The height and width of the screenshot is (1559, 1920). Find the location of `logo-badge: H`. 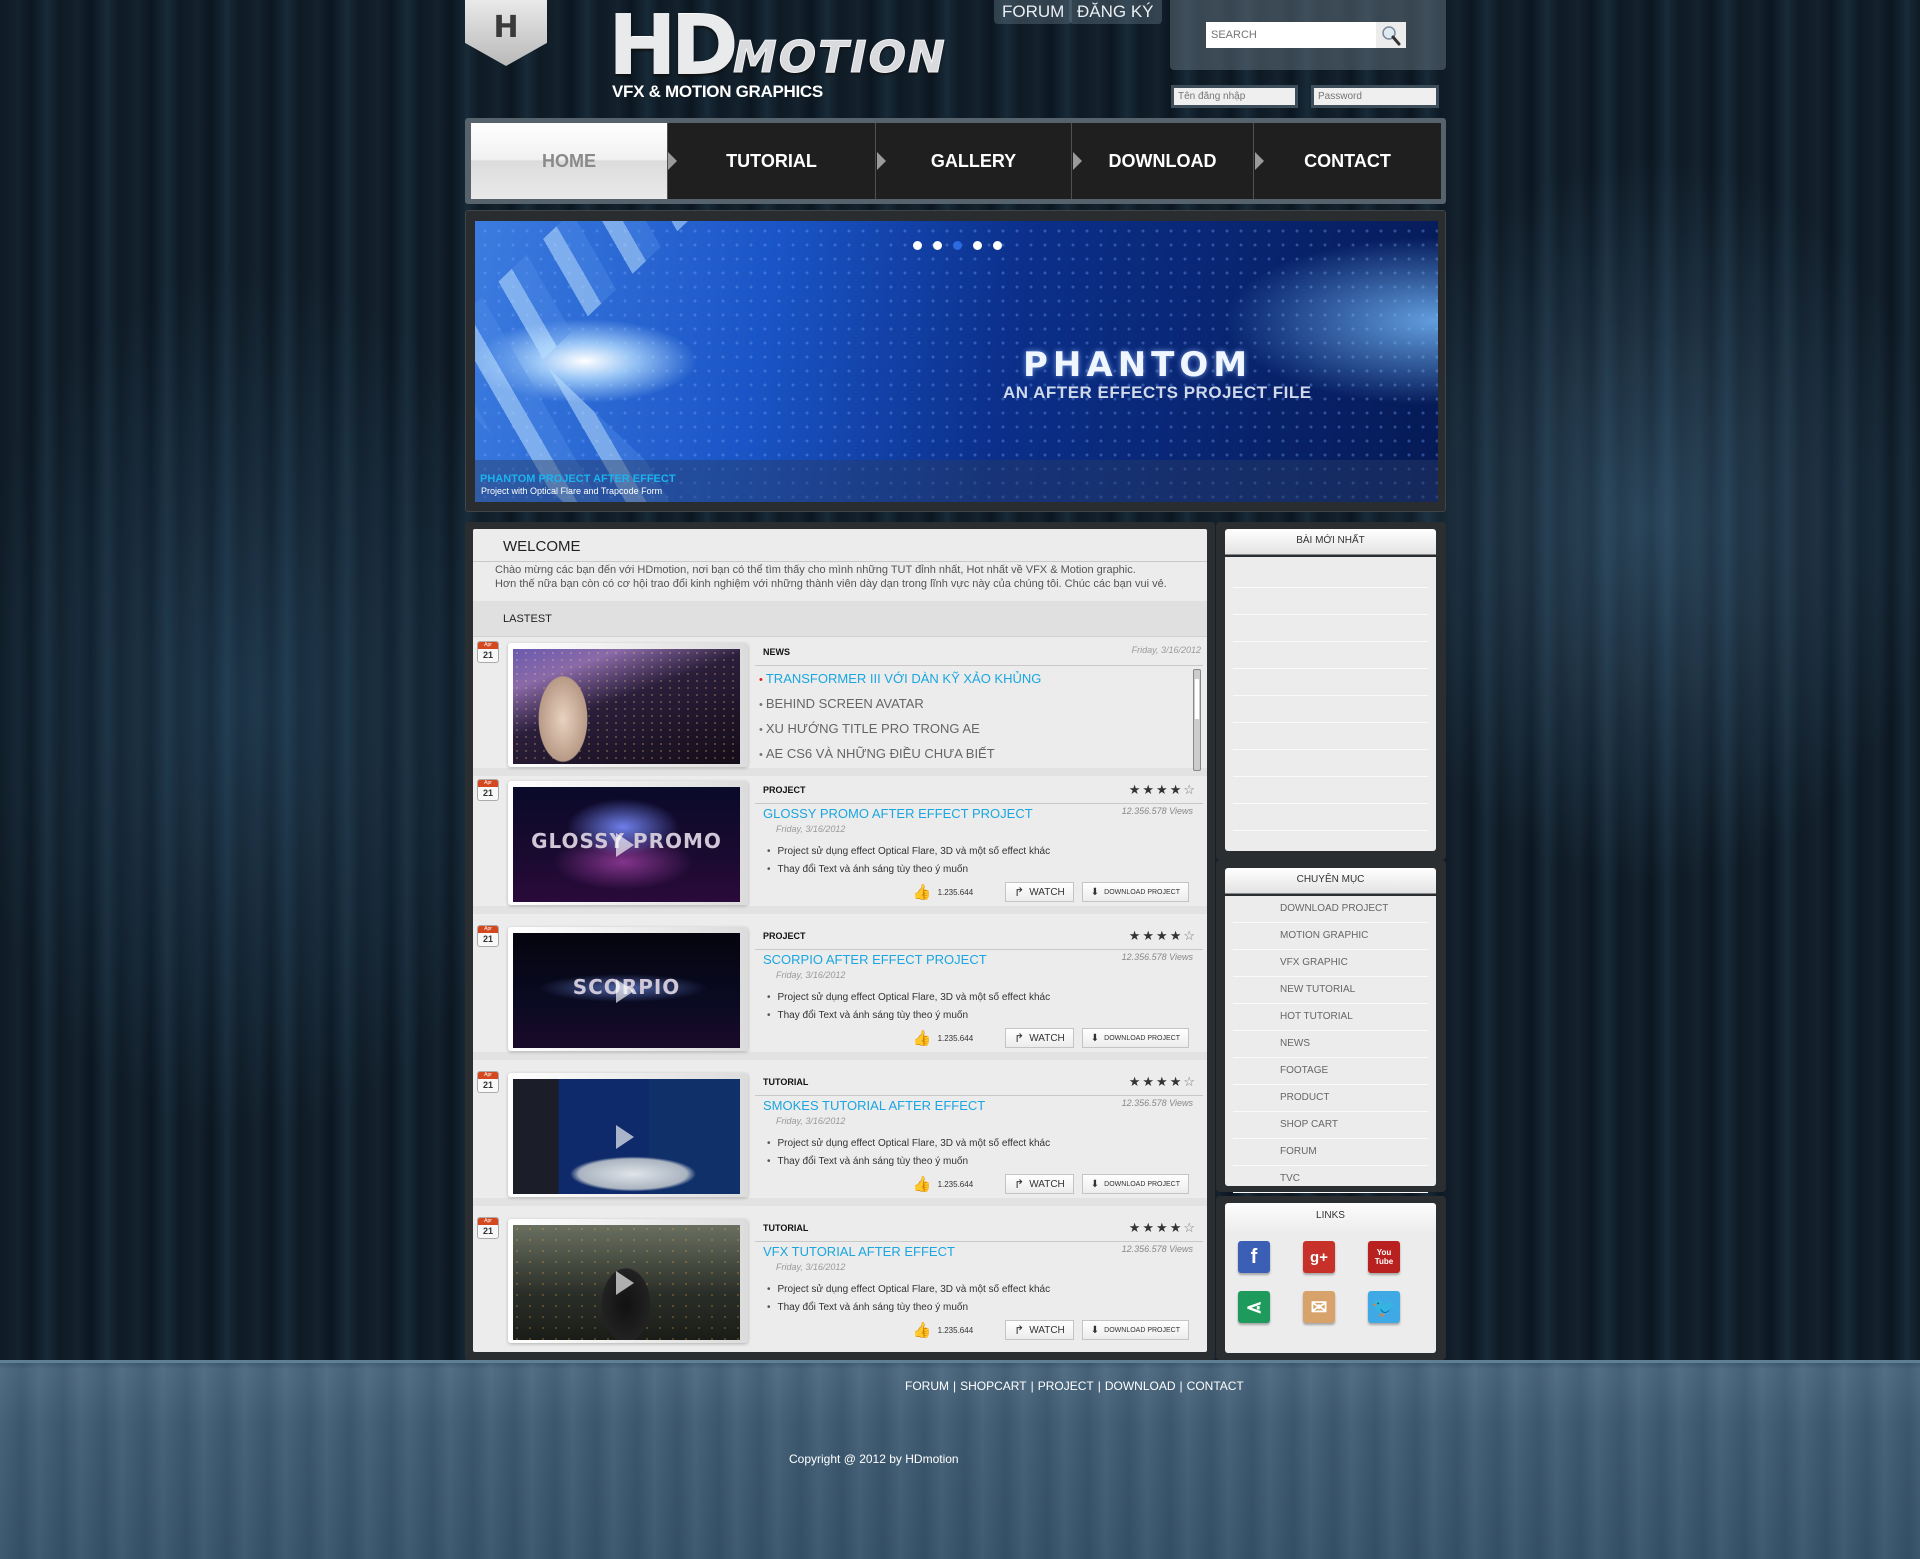

logo-badge: H is located at coordinates (506, 33).